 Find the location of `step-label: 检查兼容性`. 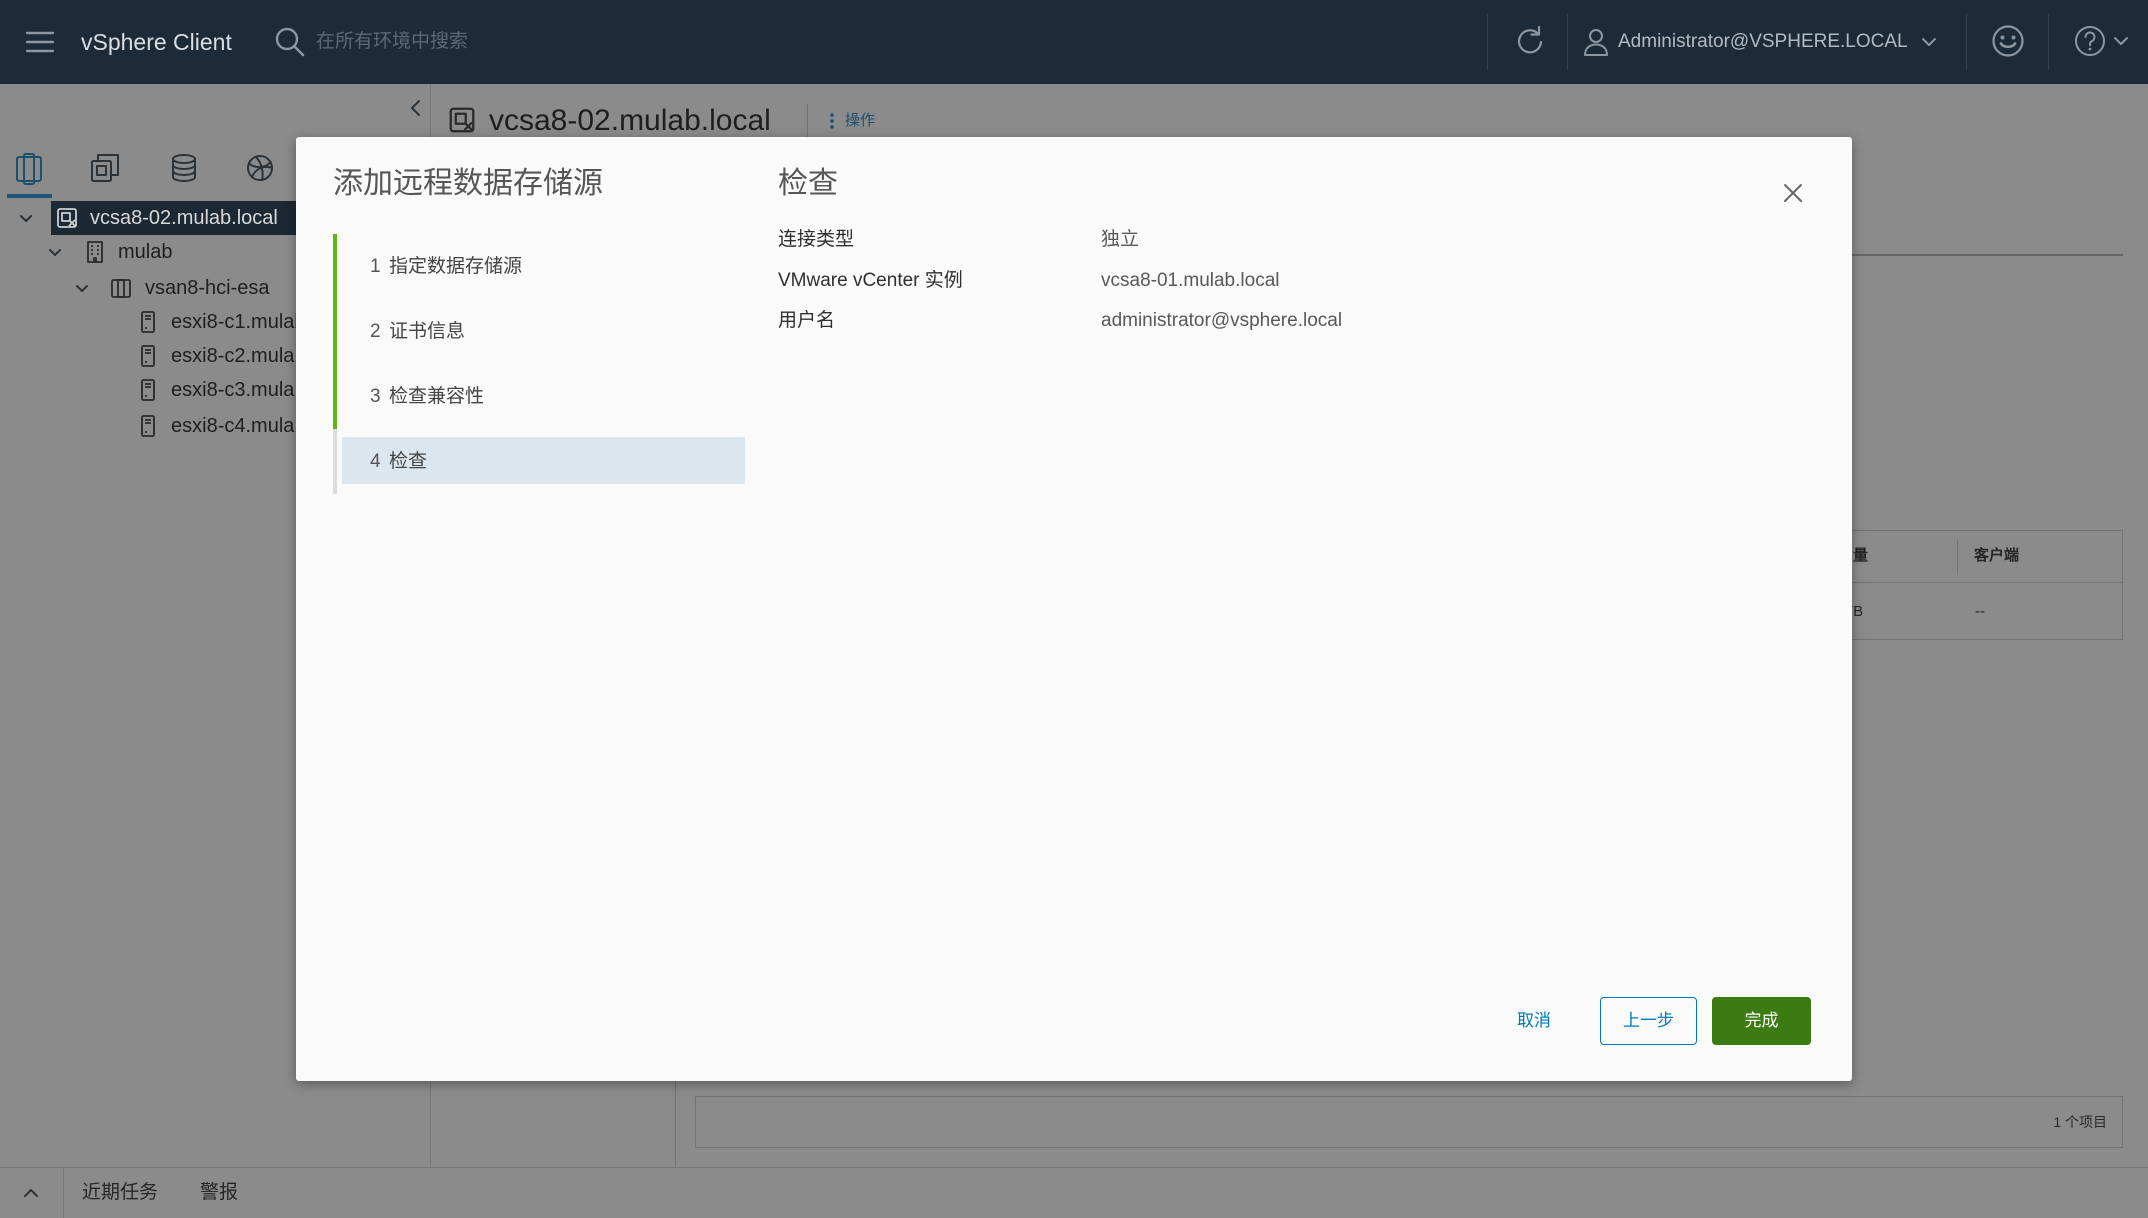

step-label: 检查兼容性 is located at coordinates (437, 396).